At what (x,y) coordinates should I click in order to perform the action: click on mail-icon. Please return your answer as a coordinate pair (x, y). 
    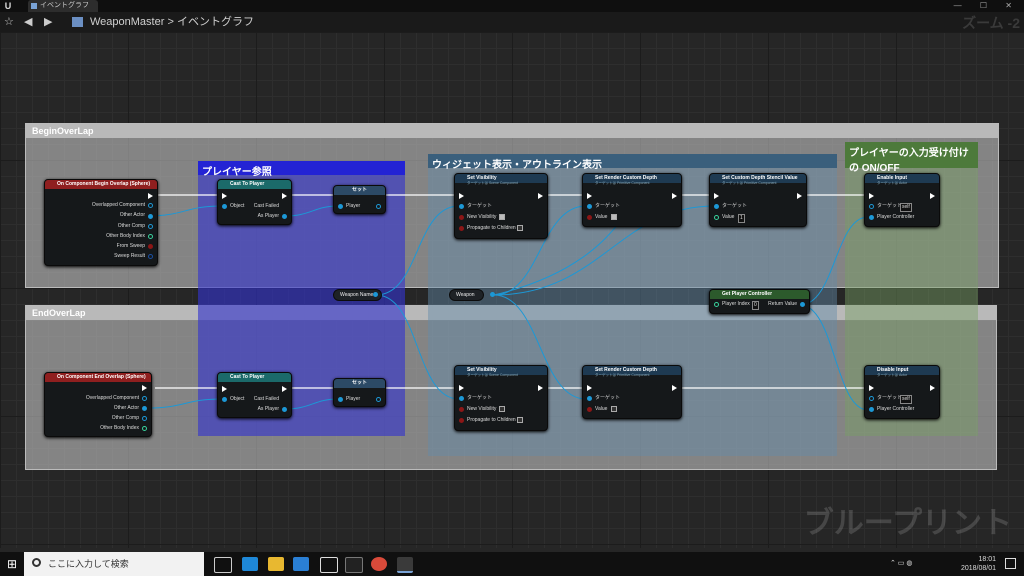
    Looking at the image, I should click on (329, 565).